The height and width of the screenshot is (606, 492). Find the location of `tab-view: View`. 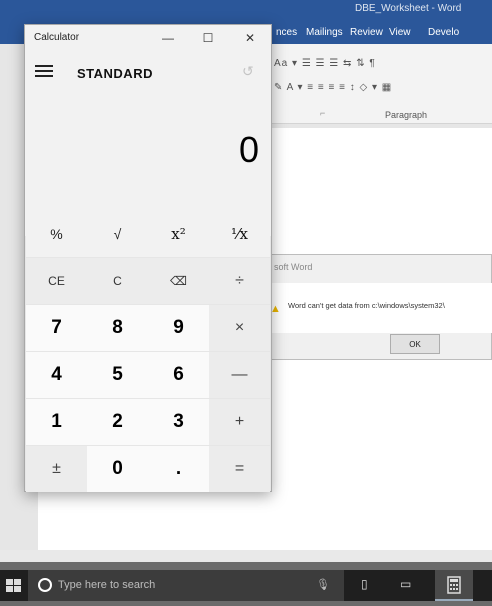

tab-view: View is located at coordinates (400, 32).